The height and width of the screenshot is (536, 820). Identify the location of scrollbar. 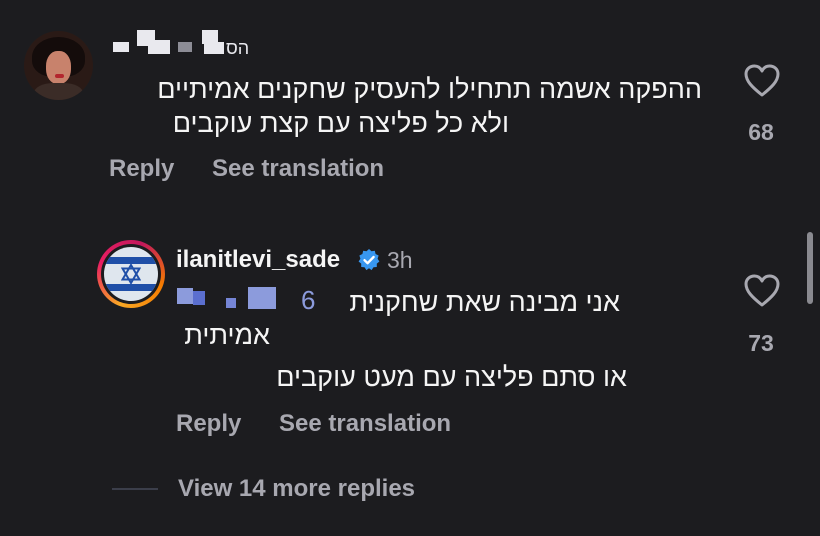
(810, 268).